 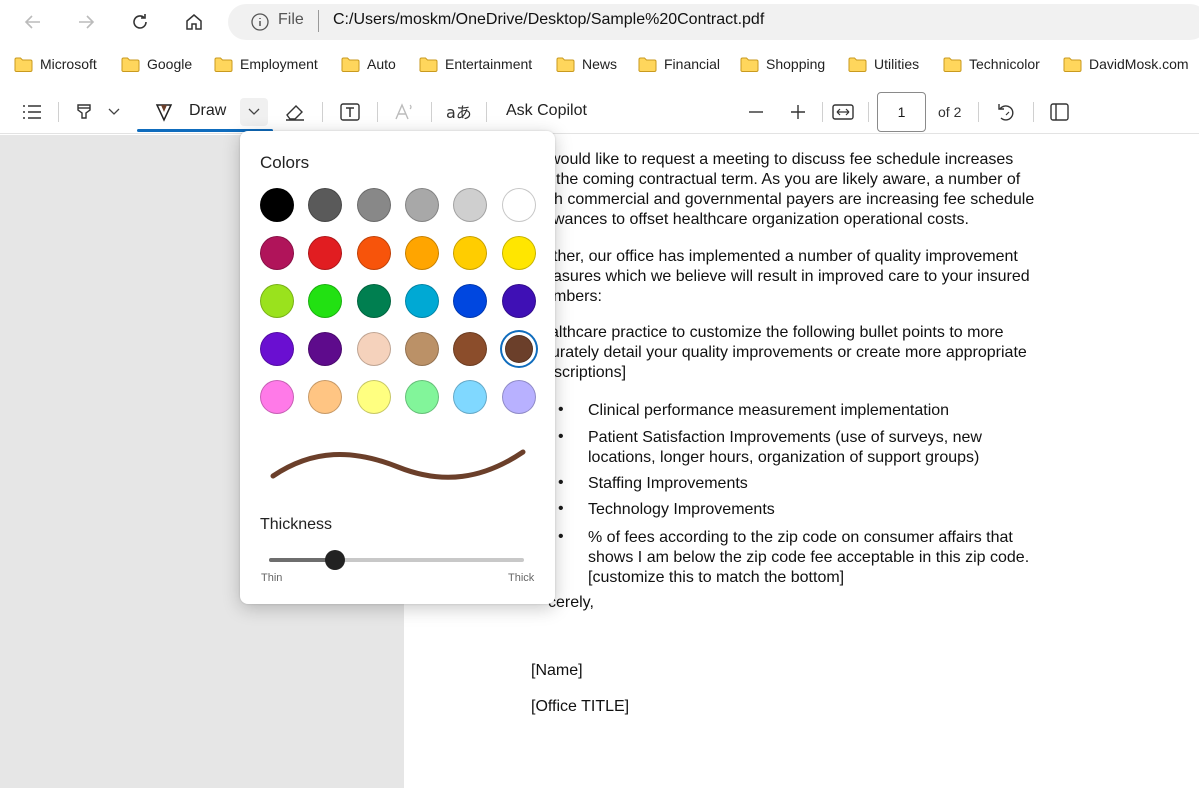 What do you see at coordinates (404, 112) in the screenshot?
I see `read-aloud-button` at bounding box center [404, 112].